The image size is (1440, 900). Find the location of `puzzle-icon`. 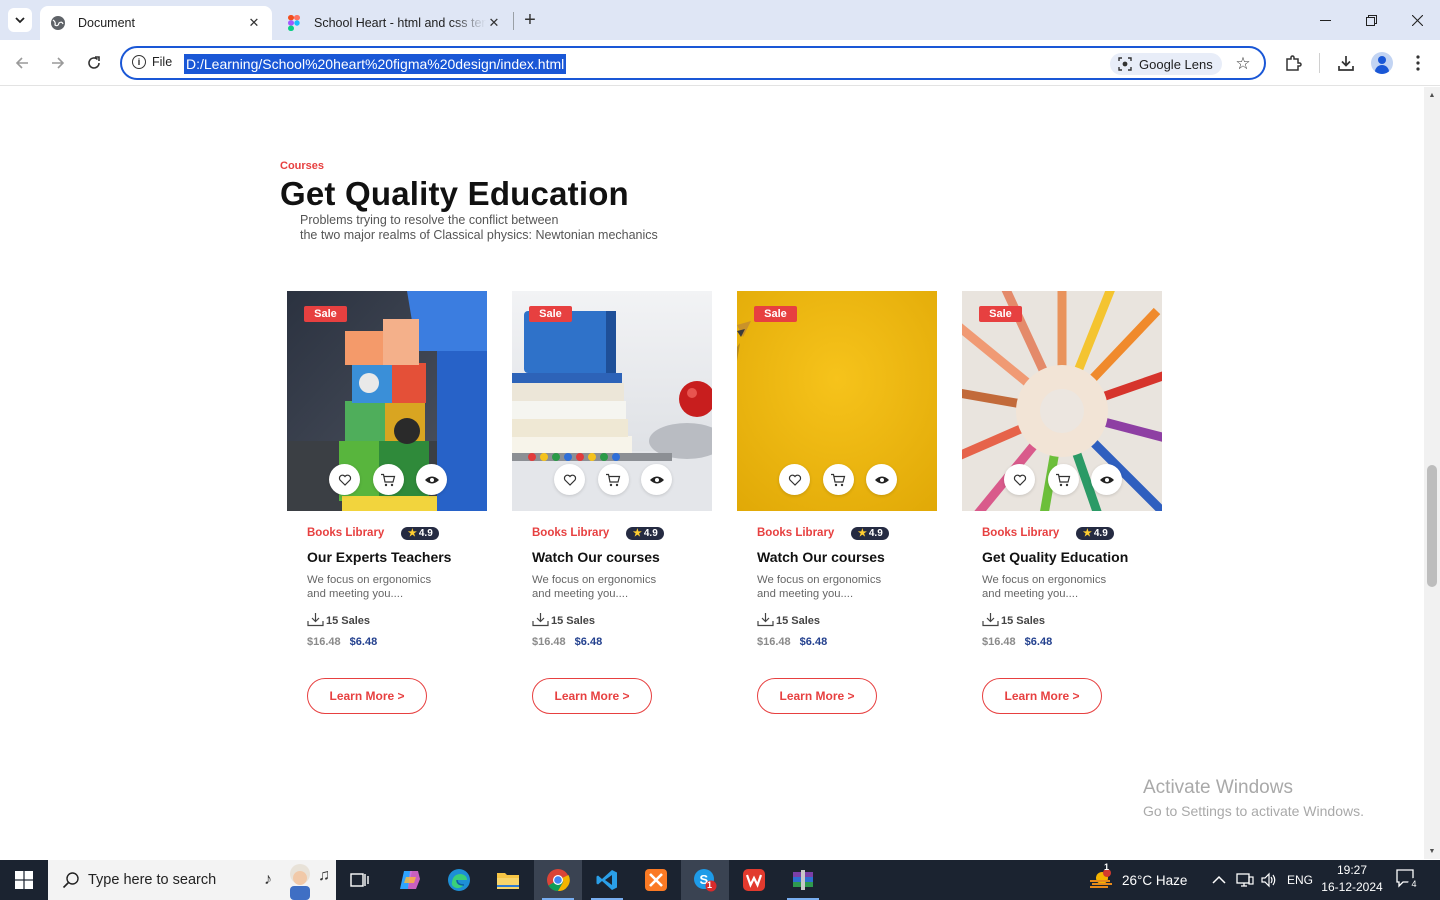

puzzle-icon is located at coordinates (1294, 63).